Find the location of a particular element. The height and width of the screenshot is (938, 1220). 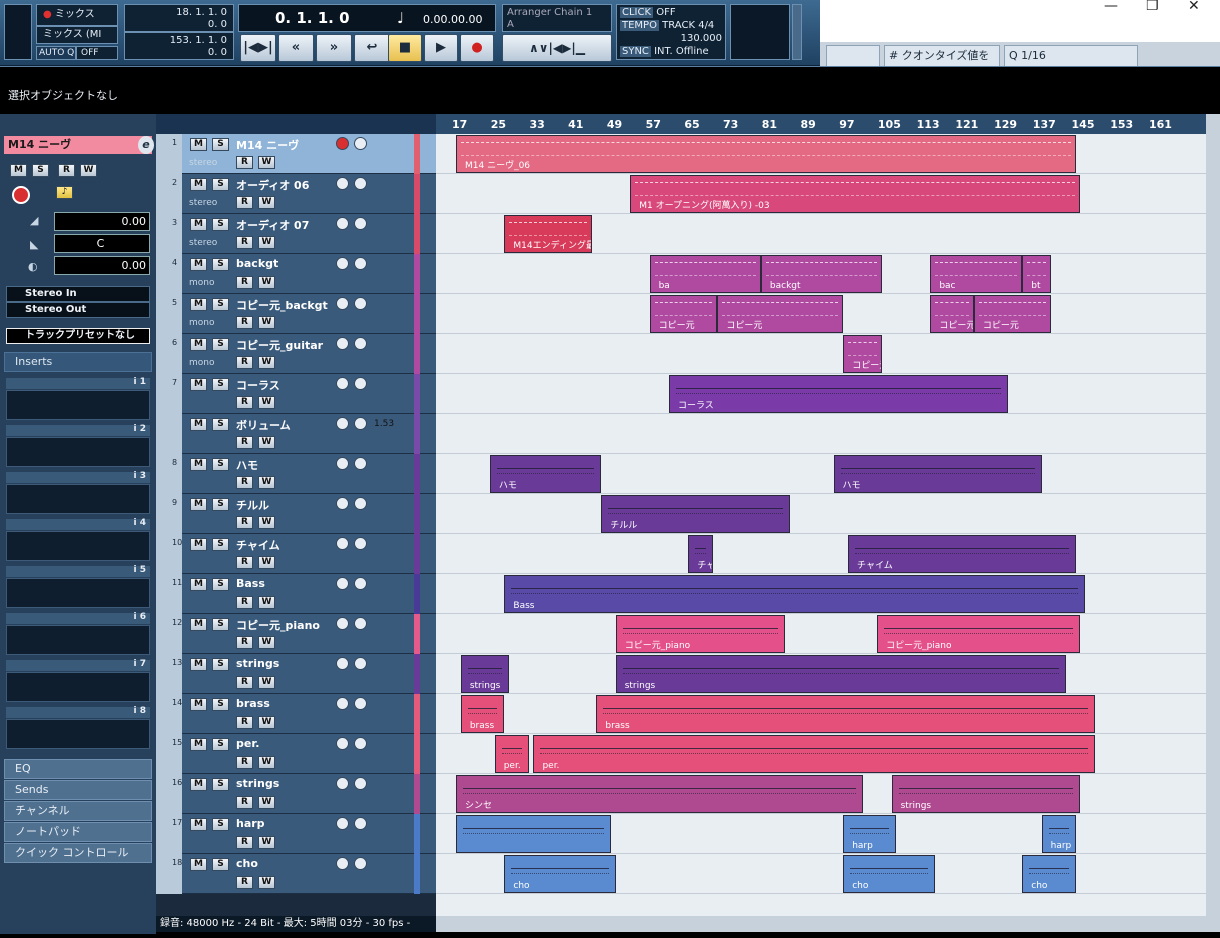

audio-event: M14 ニーヴ_06 is located at coordinates (766, 154).